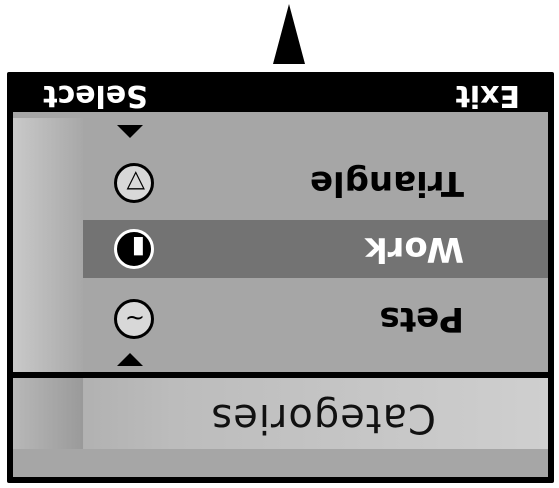 The width and height of the screenshot is (559, 488). Describe the element at coordinates (289, 34) in the screenshot. I see `pointer-arrow-icon` at that location.